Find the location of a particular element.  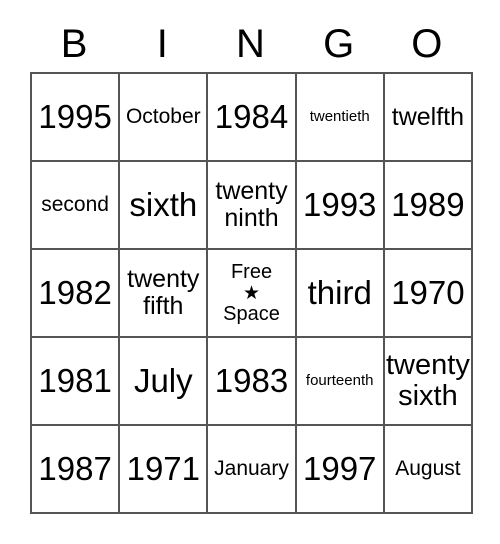

bingo-cell-free-space: Free ★ Space is located at coordinates (252, 294).